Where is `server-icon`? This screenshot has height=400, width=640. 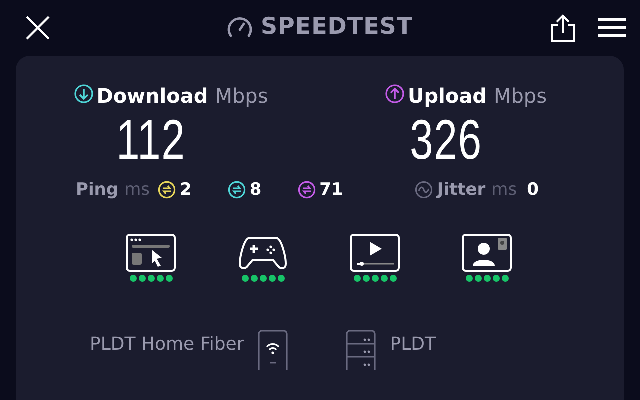 server-icon is located at coordinates (361, 350).